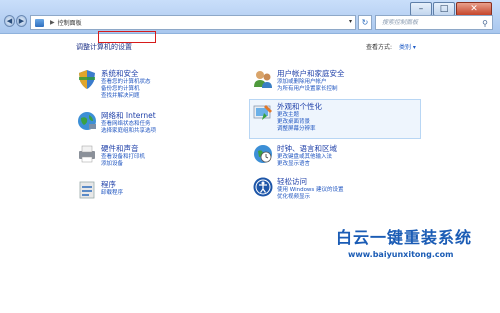 Image resolution: width=500 pixels, height=313 pixels. Describe the element at coordinates (126, 82) in the screenshot. I see `link-view-computer-status: 查看您的计算机状态` at that location.